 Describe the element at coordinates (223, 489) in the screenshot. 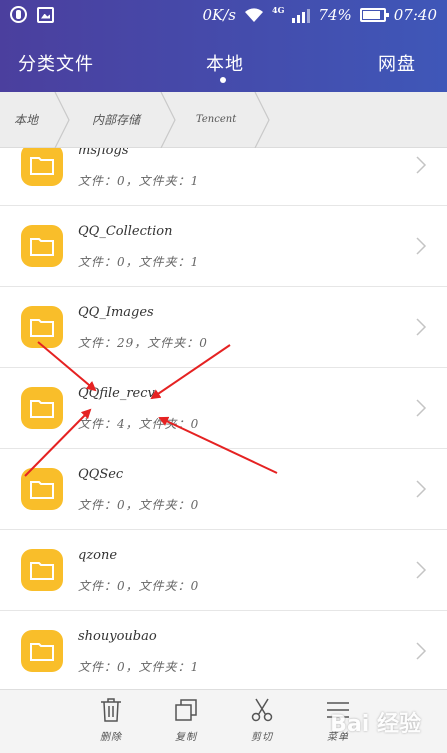

I see `list-item-qqsec: QQSec 文件：0，文件夹：0` at that location.